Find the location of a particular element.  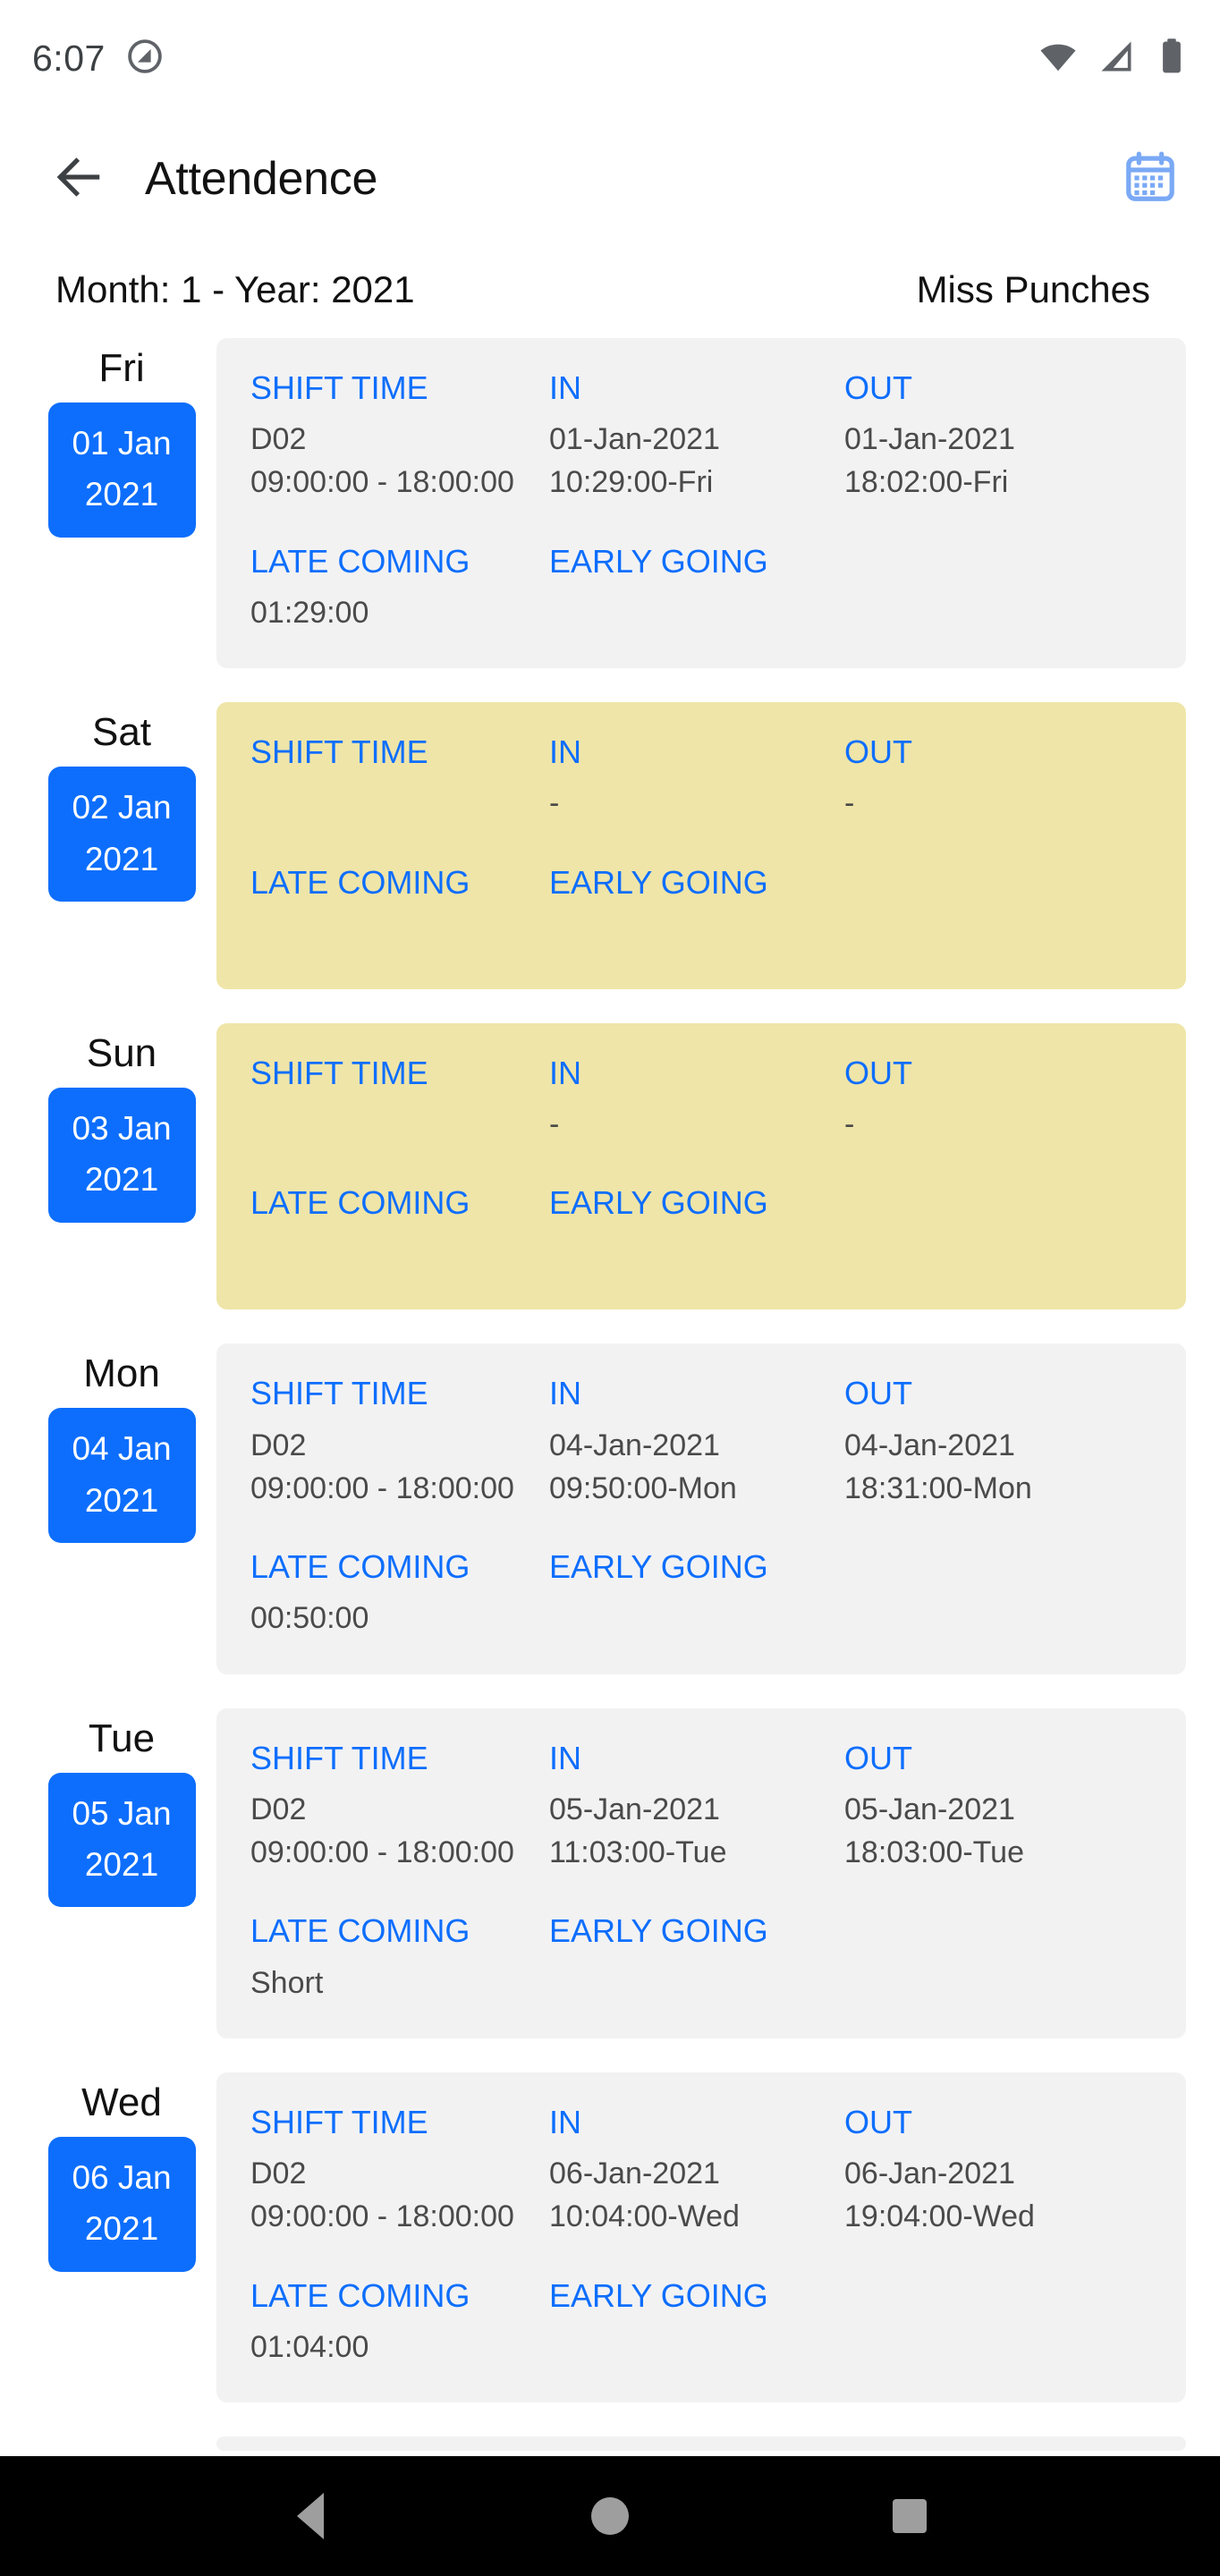

back-button is located at coordinates (78, 179).